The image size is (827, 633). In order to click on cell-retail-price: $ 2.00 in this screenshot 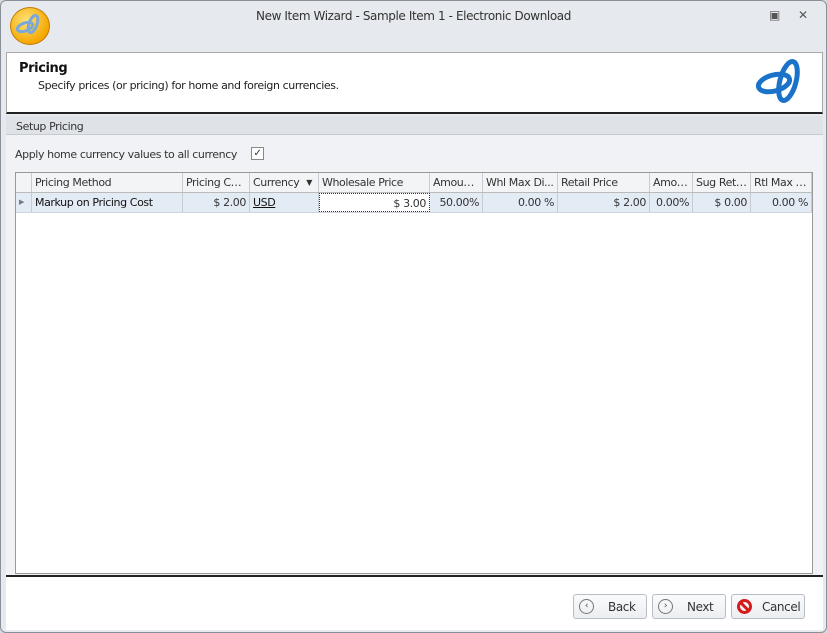, I will do `click(604, 202)`.